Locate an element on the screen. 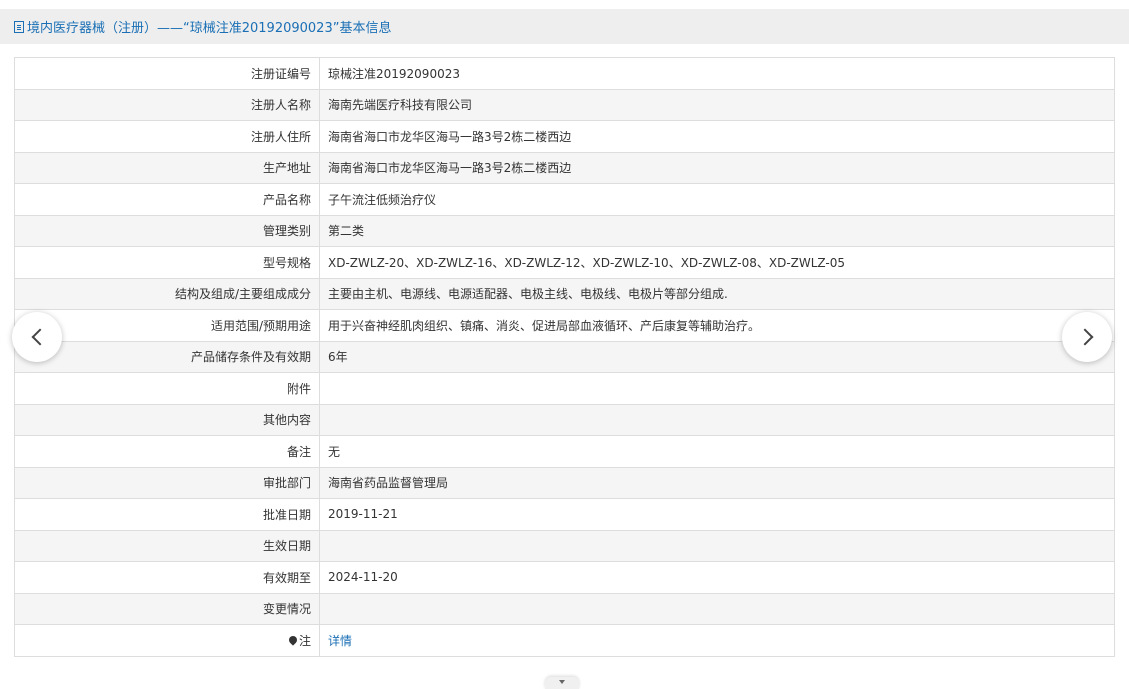 This screenshot has height=689, width=1129. row-label: 审批部门 is located at coordinates (167, 482).